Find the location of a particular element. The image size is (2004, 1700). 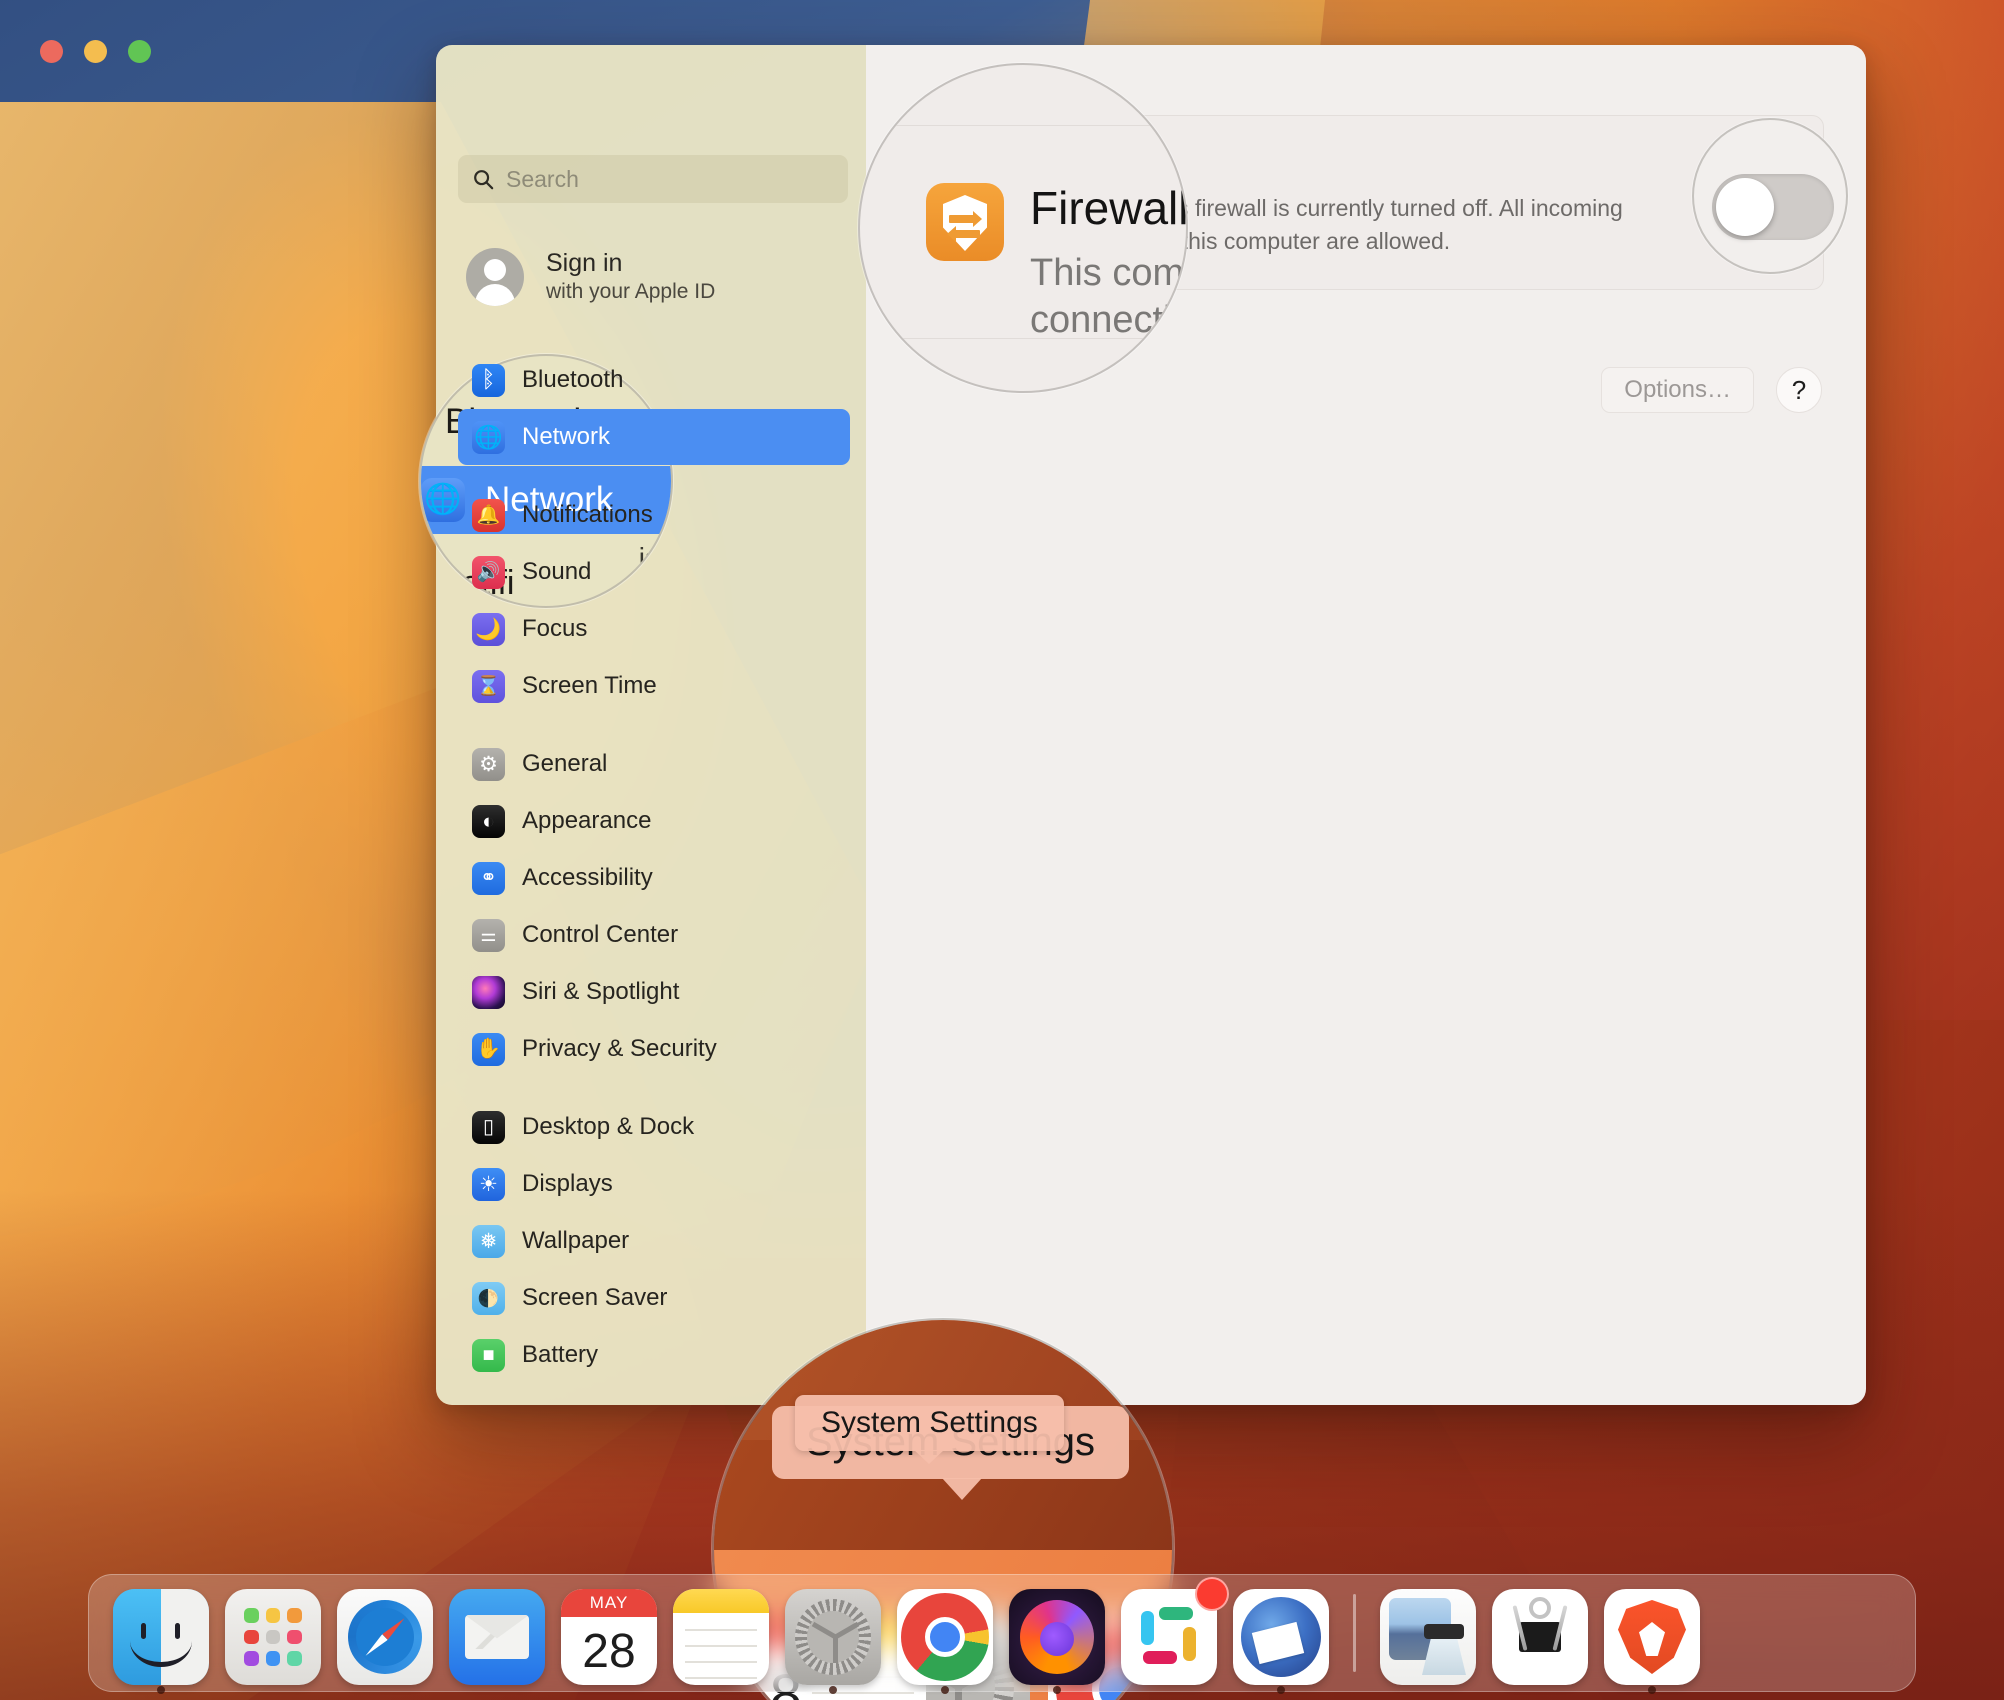

finder-icon is located at coordinates (161, 1637).